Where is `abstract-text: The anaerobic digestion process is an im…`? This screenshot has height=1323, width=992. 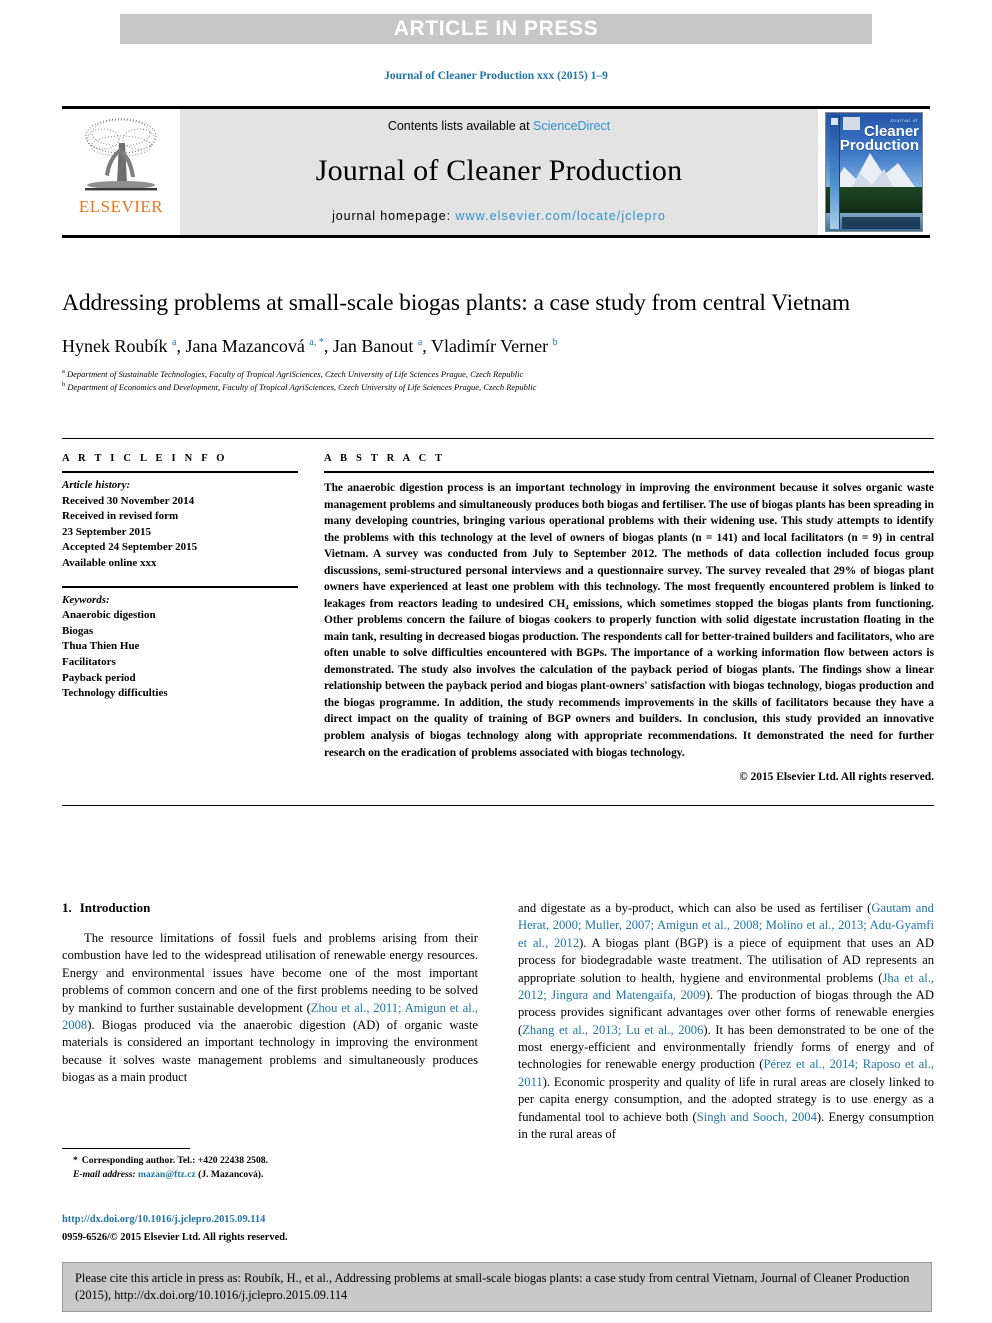 abstract-text: The anaerobic digestion process is an im… is located at coordinates (629, 620).